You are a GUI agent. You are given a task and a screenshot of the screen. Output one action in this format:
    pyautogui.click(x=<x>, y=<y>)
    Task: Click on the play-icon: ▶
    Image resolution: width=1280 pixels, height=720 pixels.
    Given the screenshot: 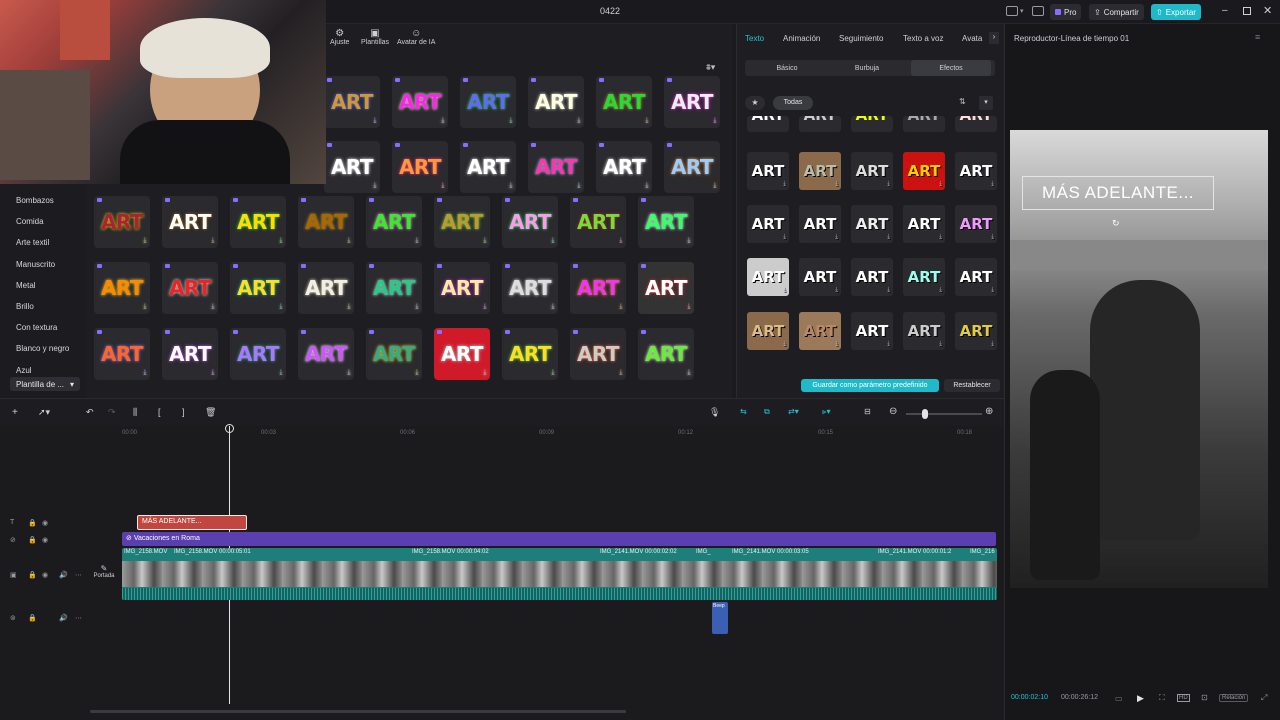 What is the action you would take?
    pyautogui.click(x=1140, y=698)
    